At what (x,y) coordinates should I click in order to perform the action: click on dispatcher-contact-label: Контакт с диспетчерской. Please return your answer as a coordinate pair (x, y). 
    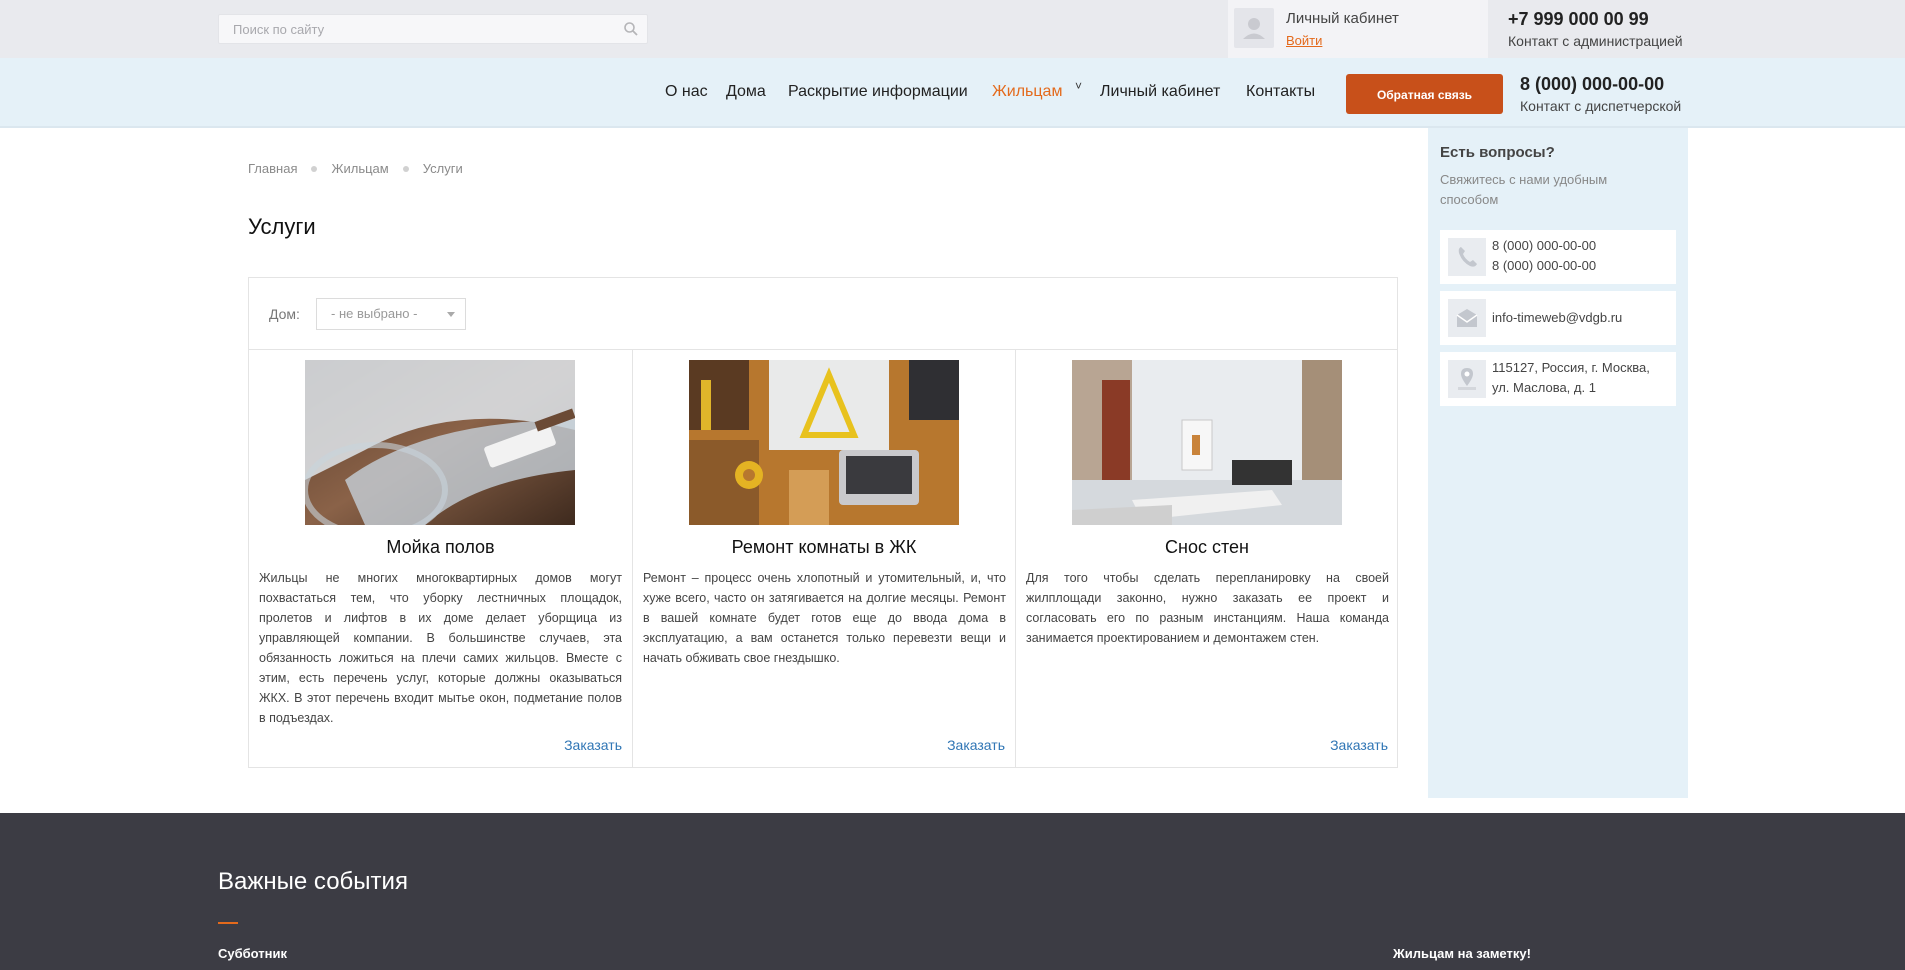
    Looking at the image, I should click on (1601, 106).